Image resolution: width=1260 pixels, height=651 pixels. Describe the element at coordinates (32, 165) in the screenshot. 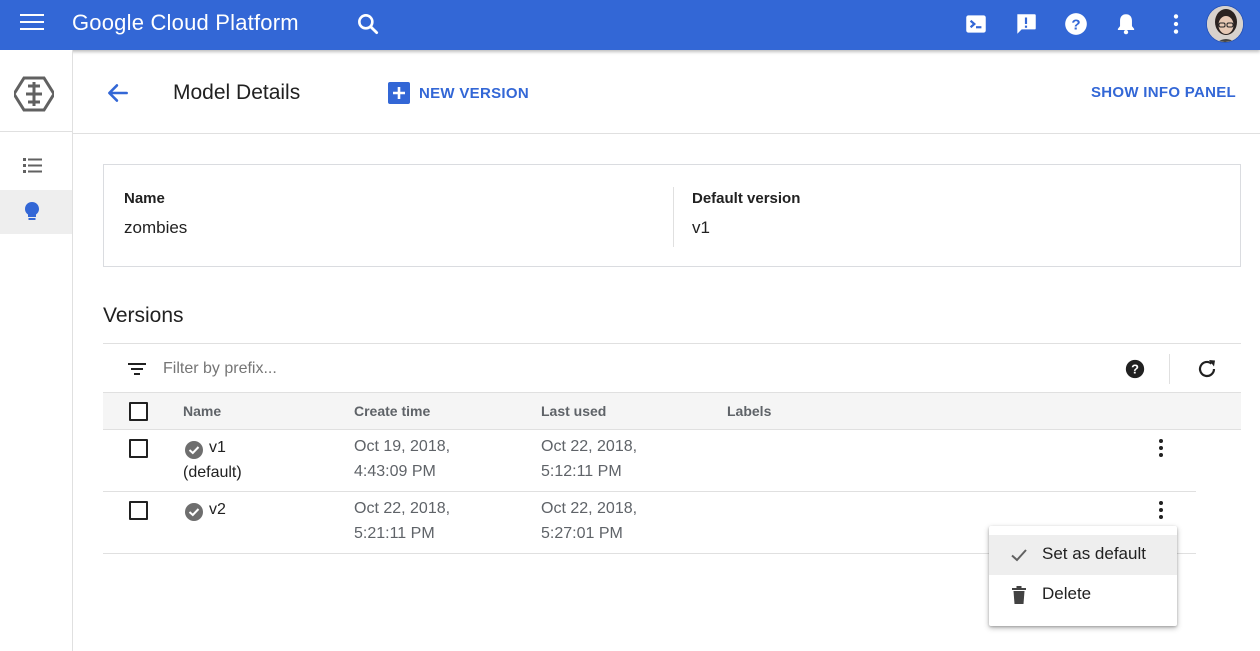

I see `list-icon` at that location.